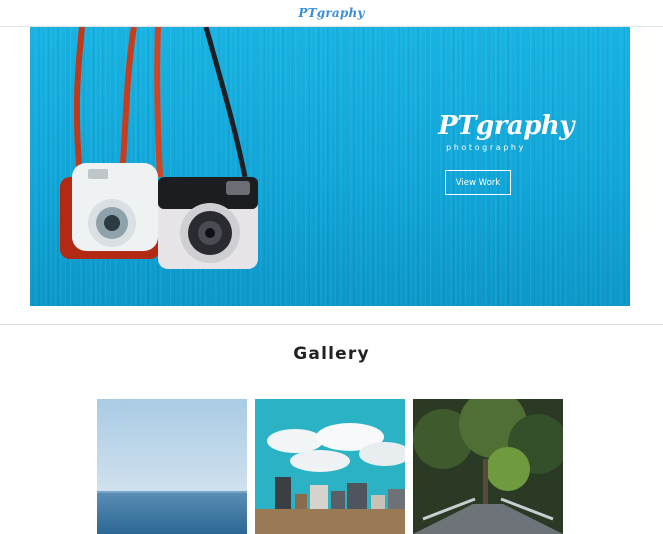  I want to click on brand-logo-link: PTgraphy, so click(331, 13).